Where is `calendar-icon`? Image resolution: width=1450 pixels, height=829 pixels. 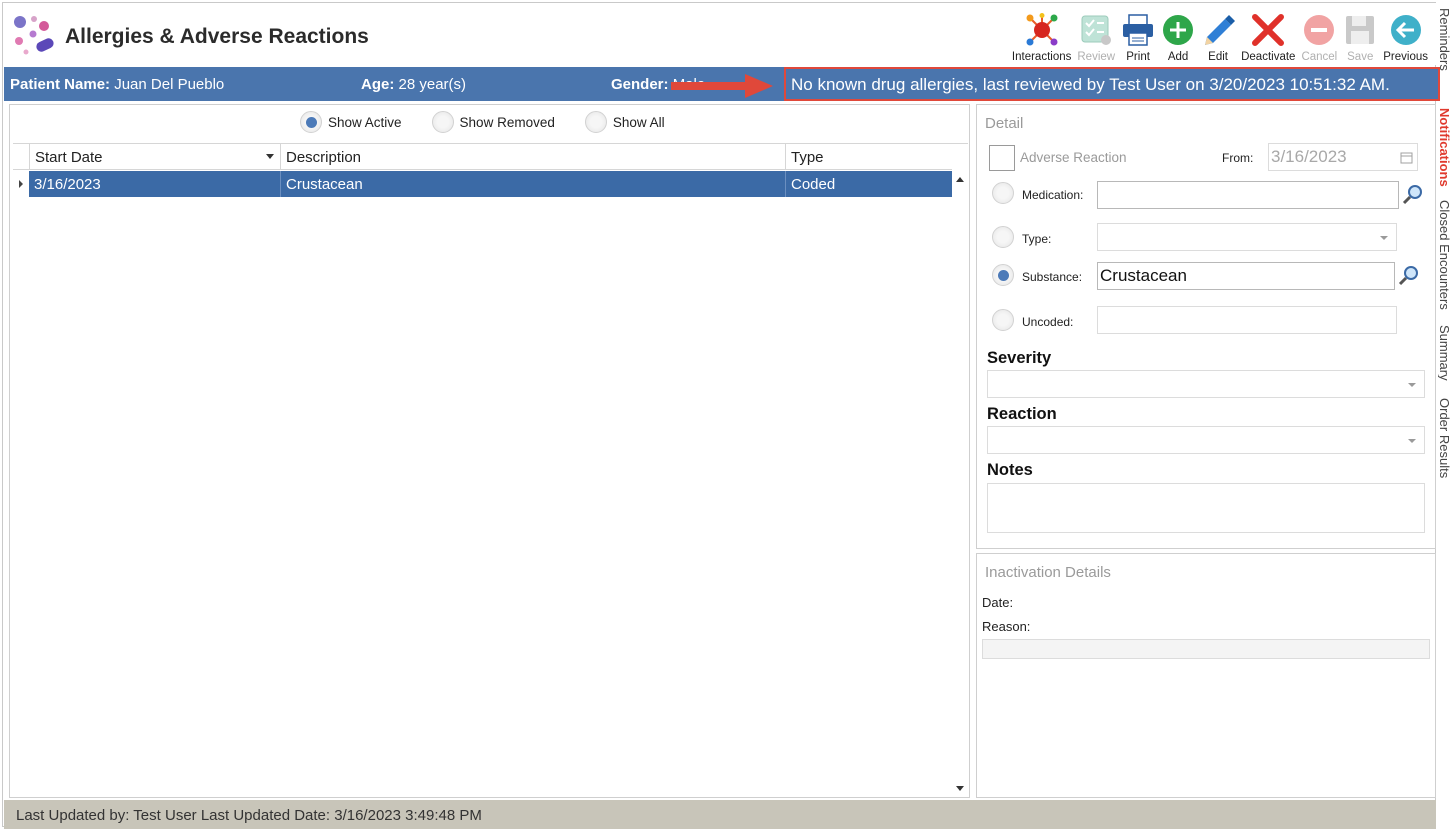 calendar-icon is located at coordinates (1406, 157).